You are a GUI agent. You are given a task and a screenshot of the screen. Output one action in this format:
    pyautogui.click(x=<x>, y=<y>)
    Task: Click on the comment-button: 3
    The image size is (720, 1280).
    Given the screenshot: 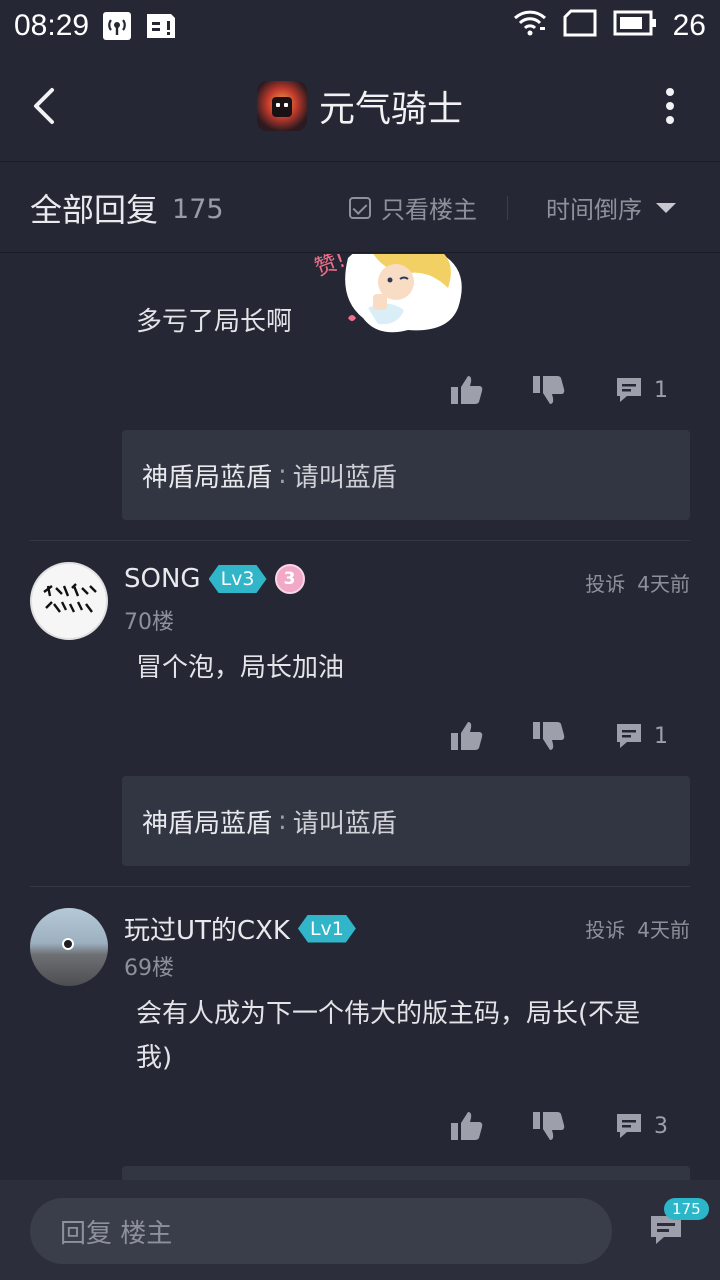 What is the action you would take?
    pyautogui.click(x=641, y=1126)
    